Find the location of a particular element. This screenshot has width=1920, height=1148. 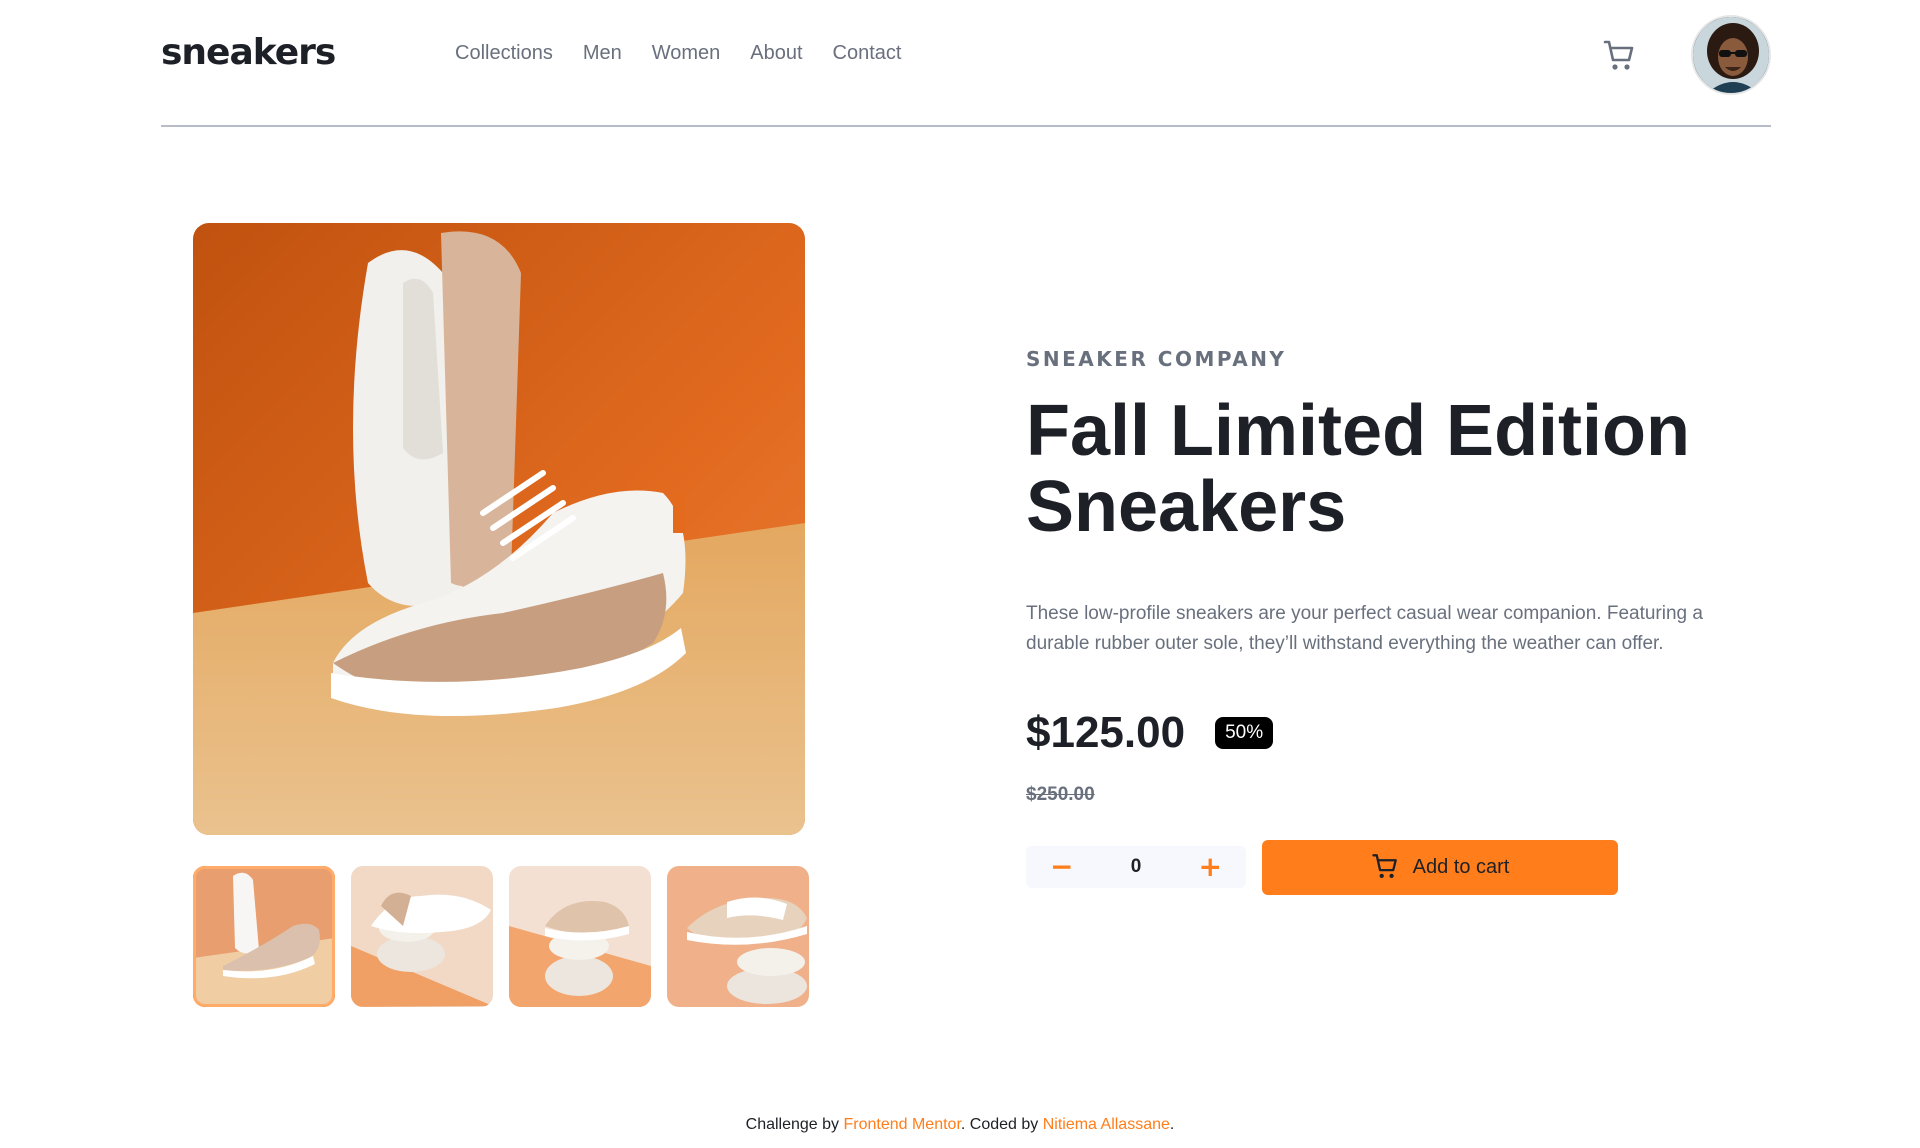

footer-suffix: . is located at coordinates (1172, 1124).